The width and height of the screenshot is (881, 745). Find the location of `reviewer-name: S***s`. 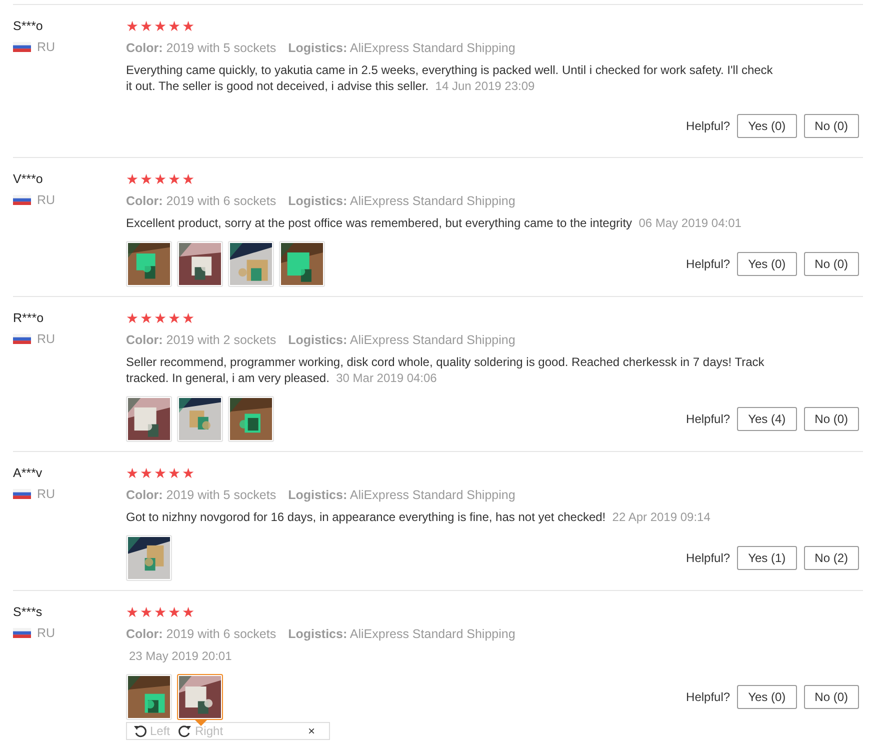

reviewer-name: S***s is located at coordinates (27, 612).